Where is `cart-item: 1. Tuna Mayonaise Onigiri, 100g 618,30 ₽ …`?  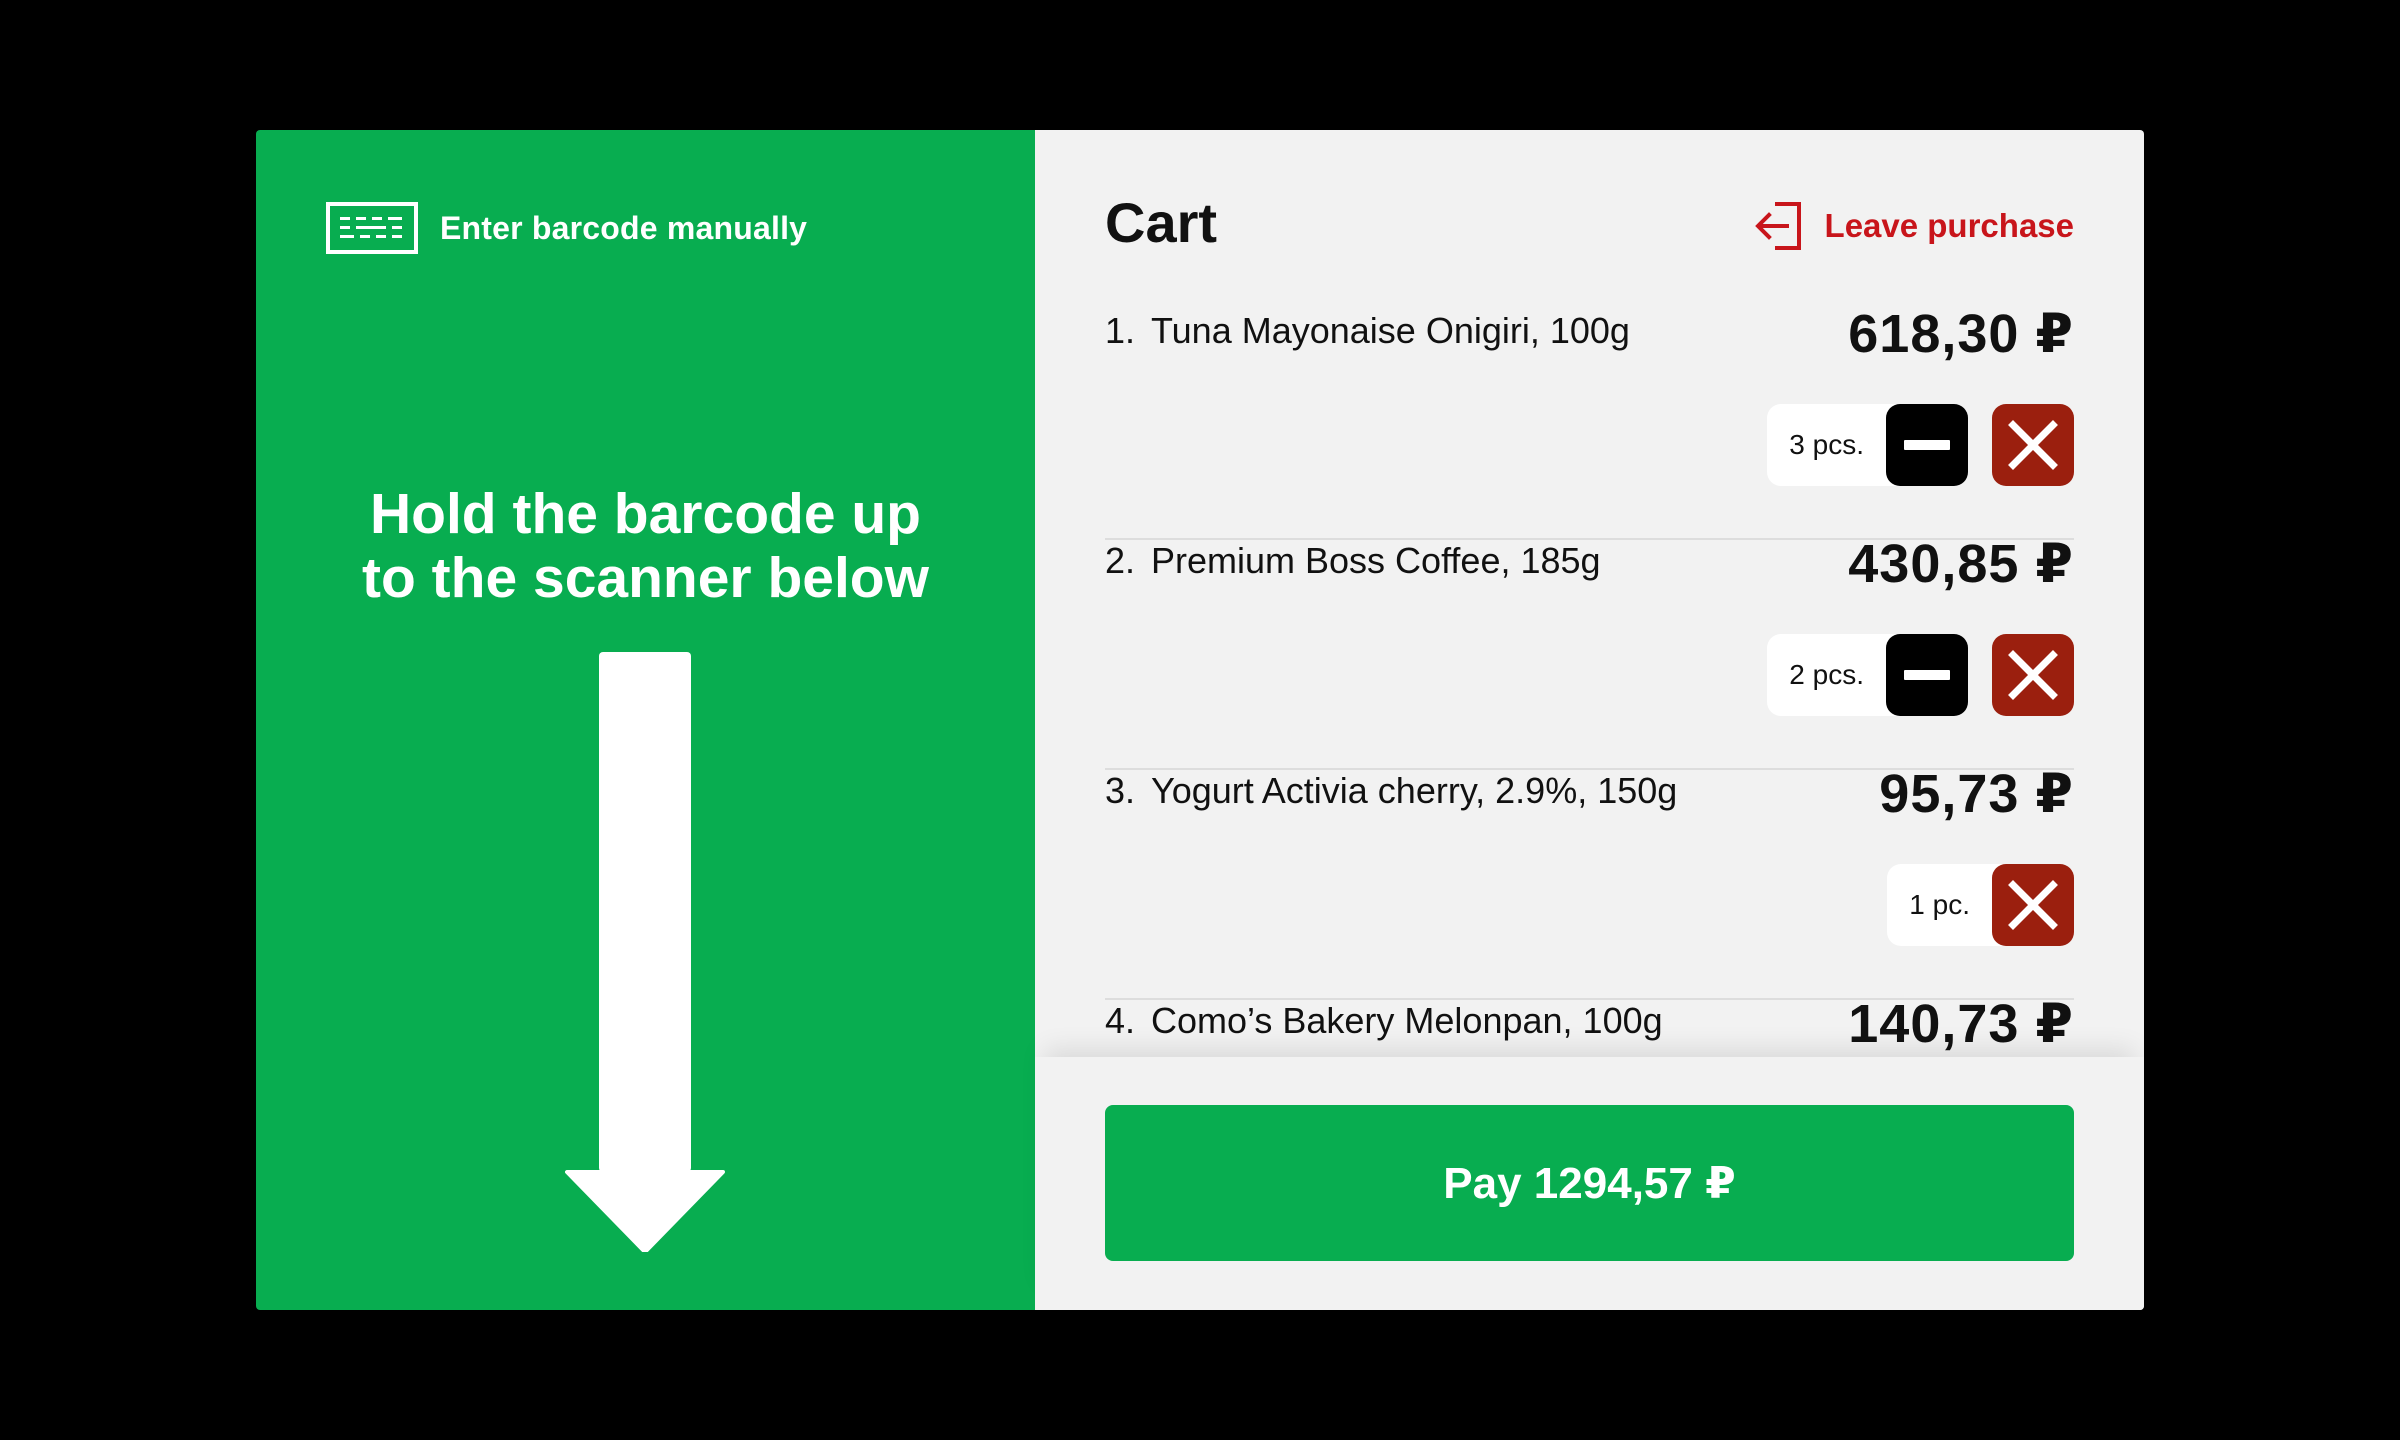
cart-item: 1. Tuna Mayonaise Onigiri, 100g 618,30 ₽ … is located at coordinates (1589, 425).